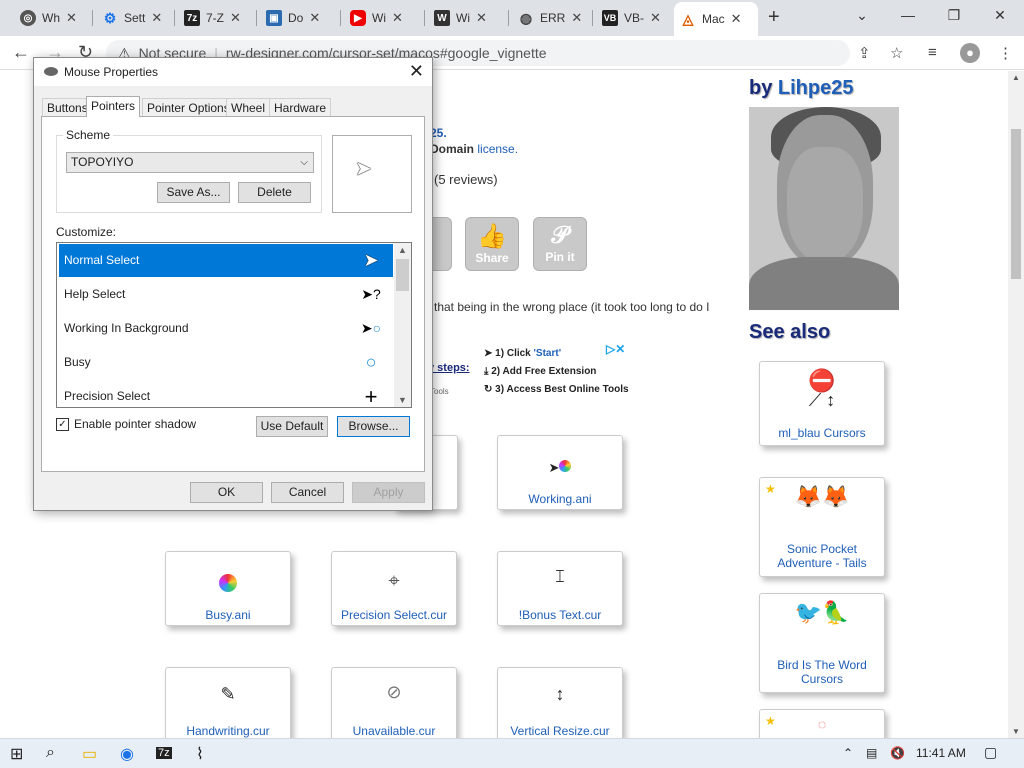 The width and height of the screenshot is (1024, 768). What do you see at coordinates (848, 753) in the screenshot?
I see `chevron-up-icon: ⌃` at bounding box center [848, 753].